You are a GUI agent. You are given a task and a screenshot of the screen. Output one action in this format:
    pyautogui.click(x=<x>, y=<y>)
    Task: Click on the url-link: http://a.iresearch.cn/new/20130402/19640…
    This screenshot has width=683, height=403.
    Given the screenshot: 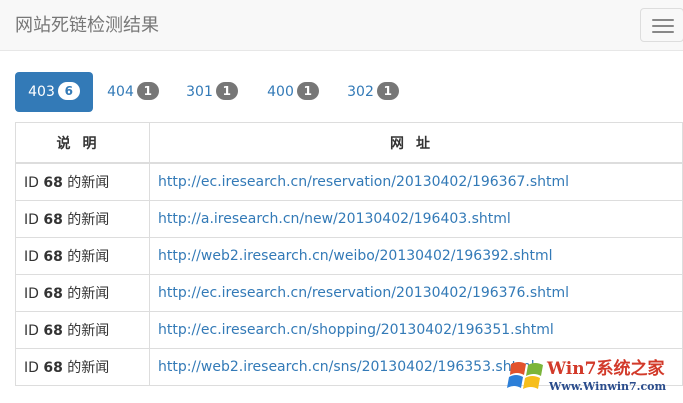 What is the action you would take?
    pyautogui.click(x=334, y=219)
    